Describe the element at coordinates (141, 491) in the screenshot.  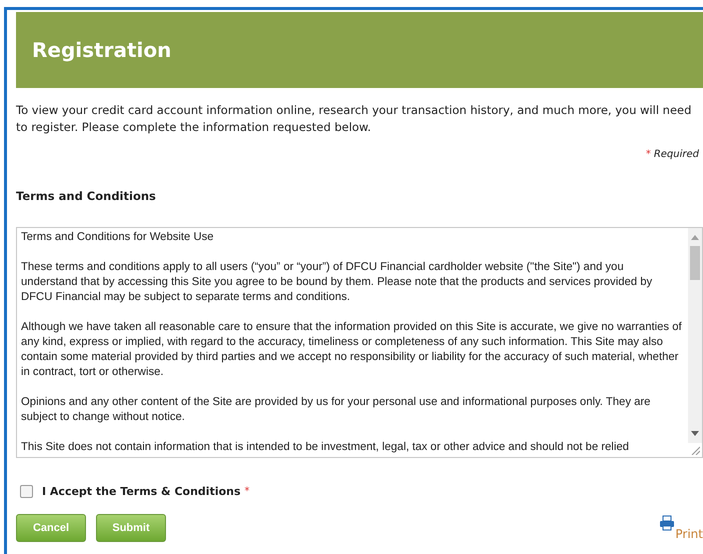
I see `checkbox-label: I Accept the Terms & Conditions` at that location.